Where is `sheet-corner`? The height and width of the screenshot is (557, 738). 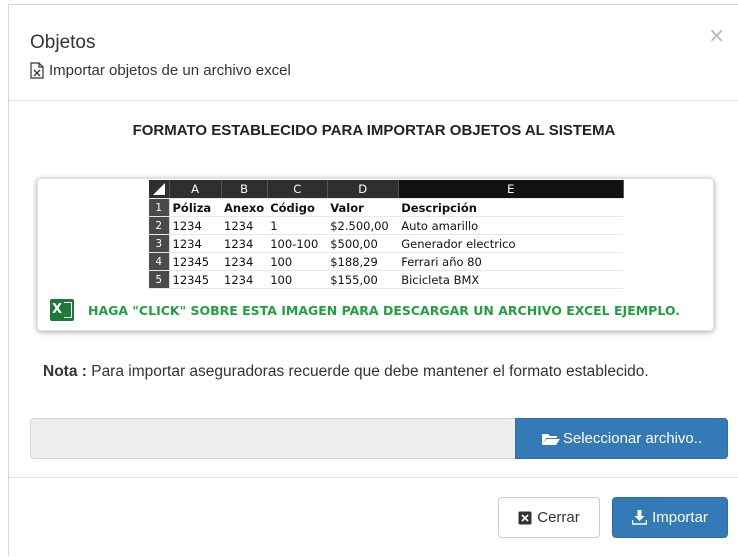
sheet-corner is located at coordinates (159, 189).